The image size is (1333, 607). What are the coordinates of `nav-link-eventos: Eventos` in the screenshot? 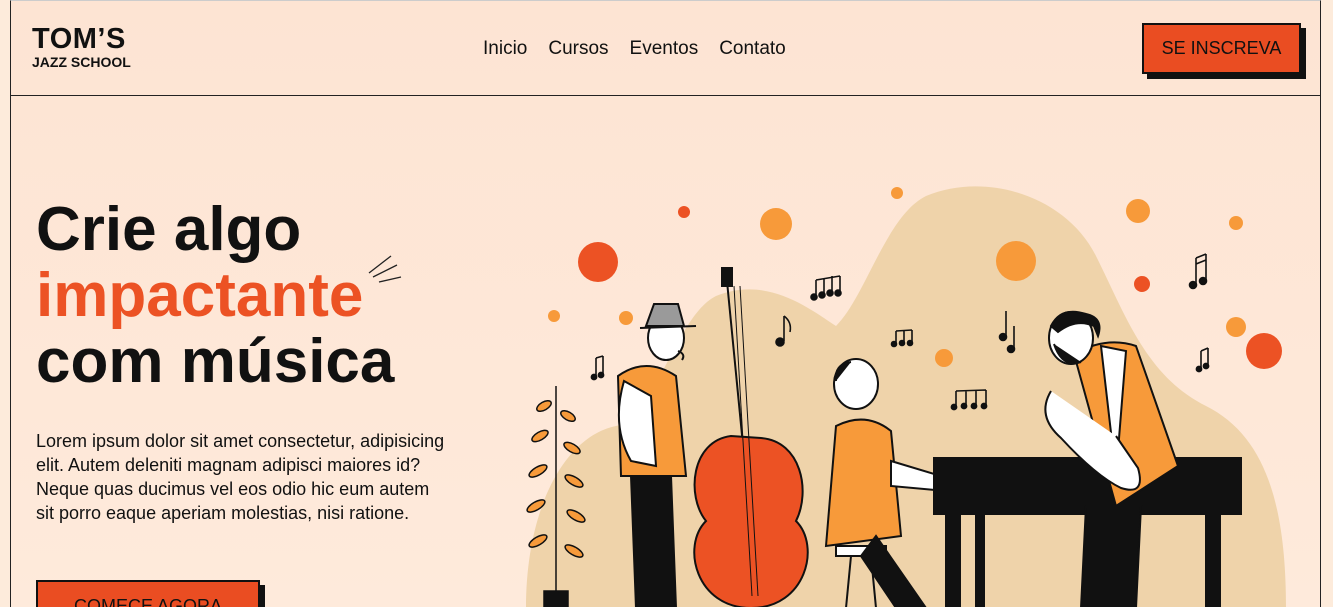 It's located at (664, 49).